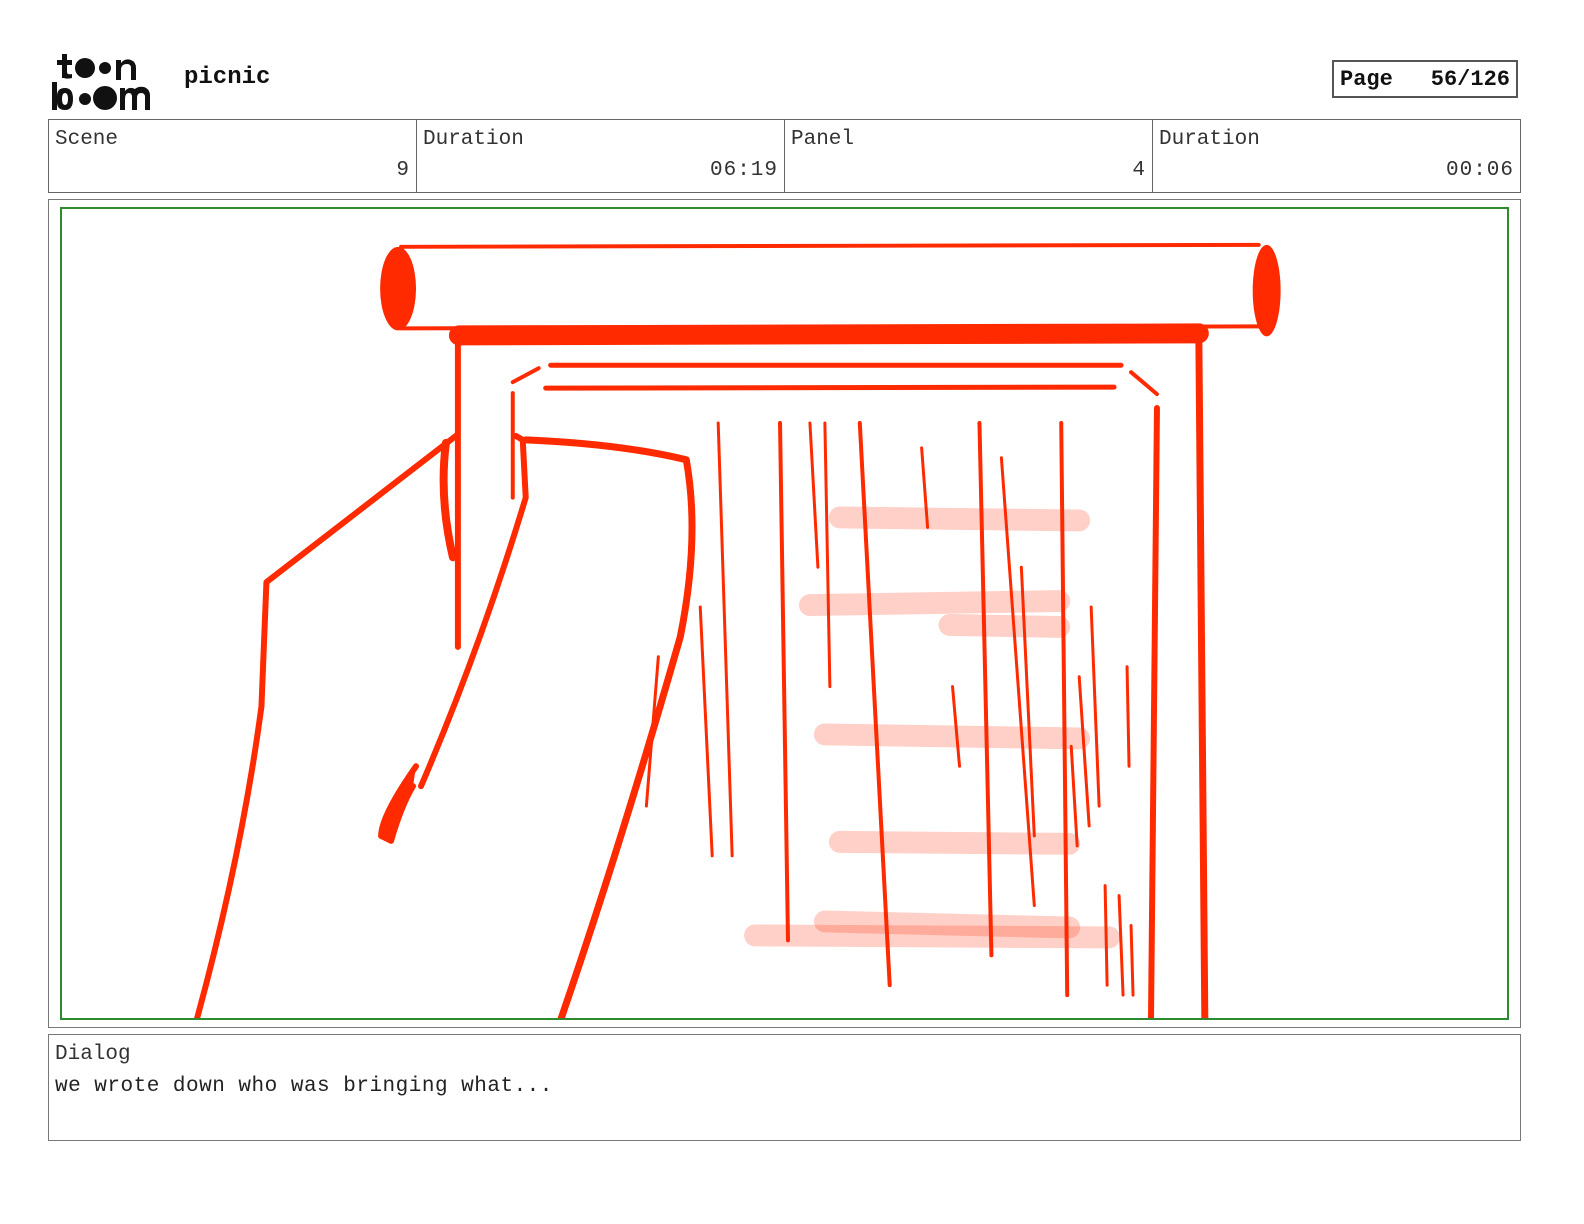 The width and height of the screenshot is (1584, 1224). What do you see at coordinates (1209, 139) in the screenshot?
I see `panel-duration-label: Duration` at bounding box center [1209, 139].